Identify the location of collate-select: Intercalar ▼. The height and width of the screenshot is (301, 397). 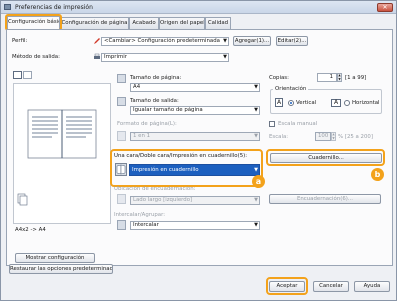
(195, 225).